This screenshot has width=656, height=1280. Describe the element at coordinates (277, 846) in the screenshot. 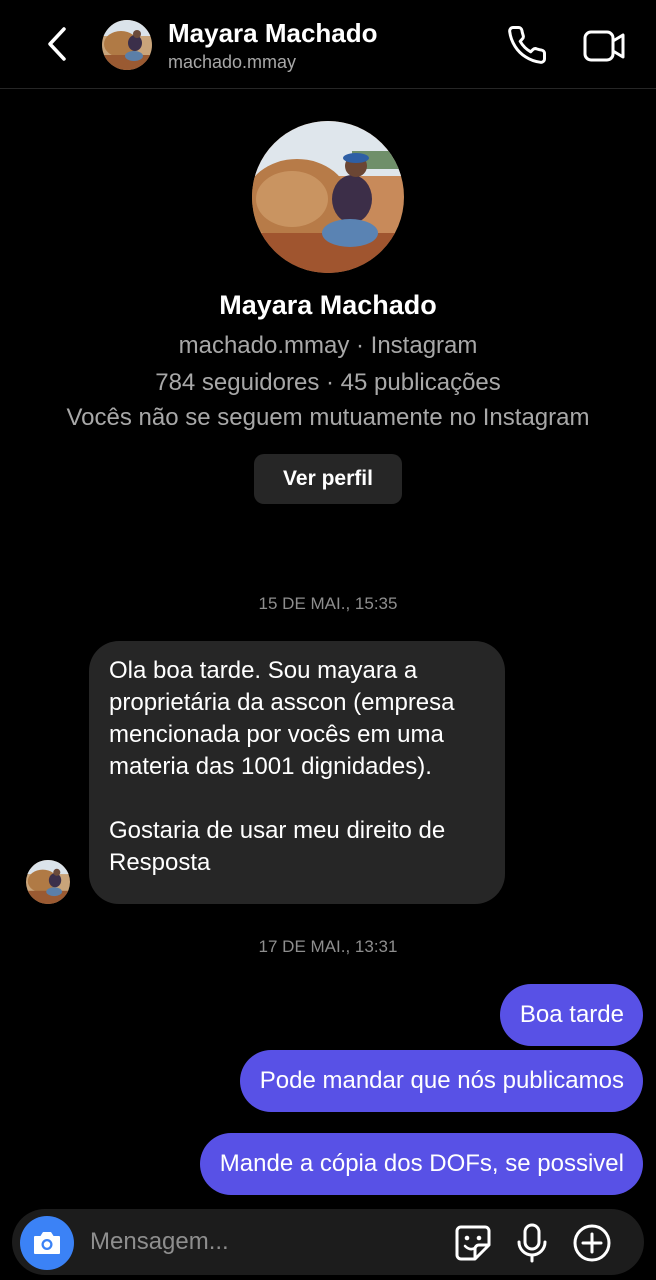

I see `message-text: Gostaria de usar meu direito de Resposta` at that location.